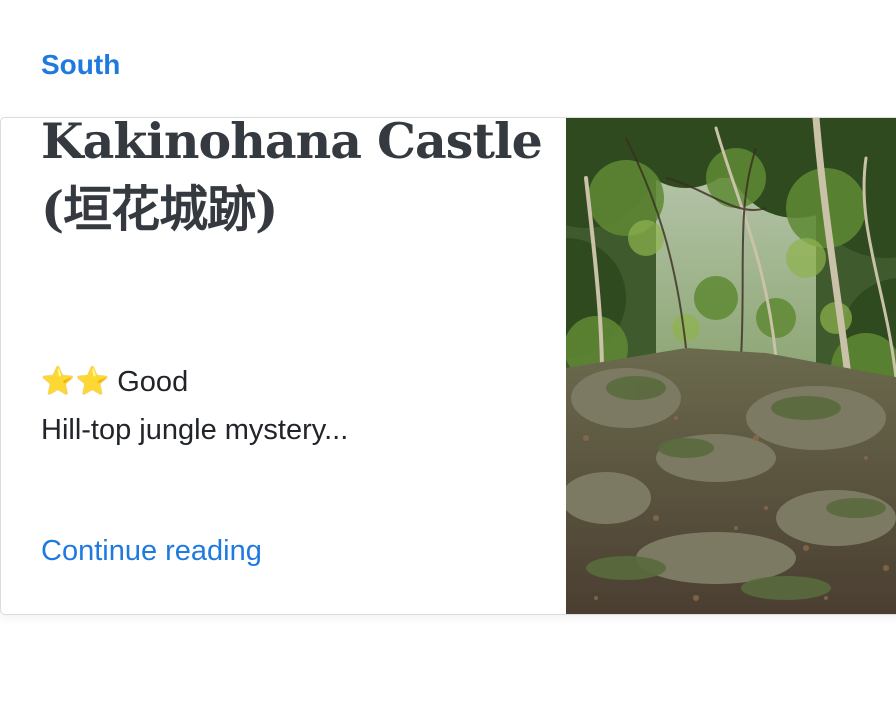  I want to click on rating: ⭐⭐ Good, so click(114, 382).